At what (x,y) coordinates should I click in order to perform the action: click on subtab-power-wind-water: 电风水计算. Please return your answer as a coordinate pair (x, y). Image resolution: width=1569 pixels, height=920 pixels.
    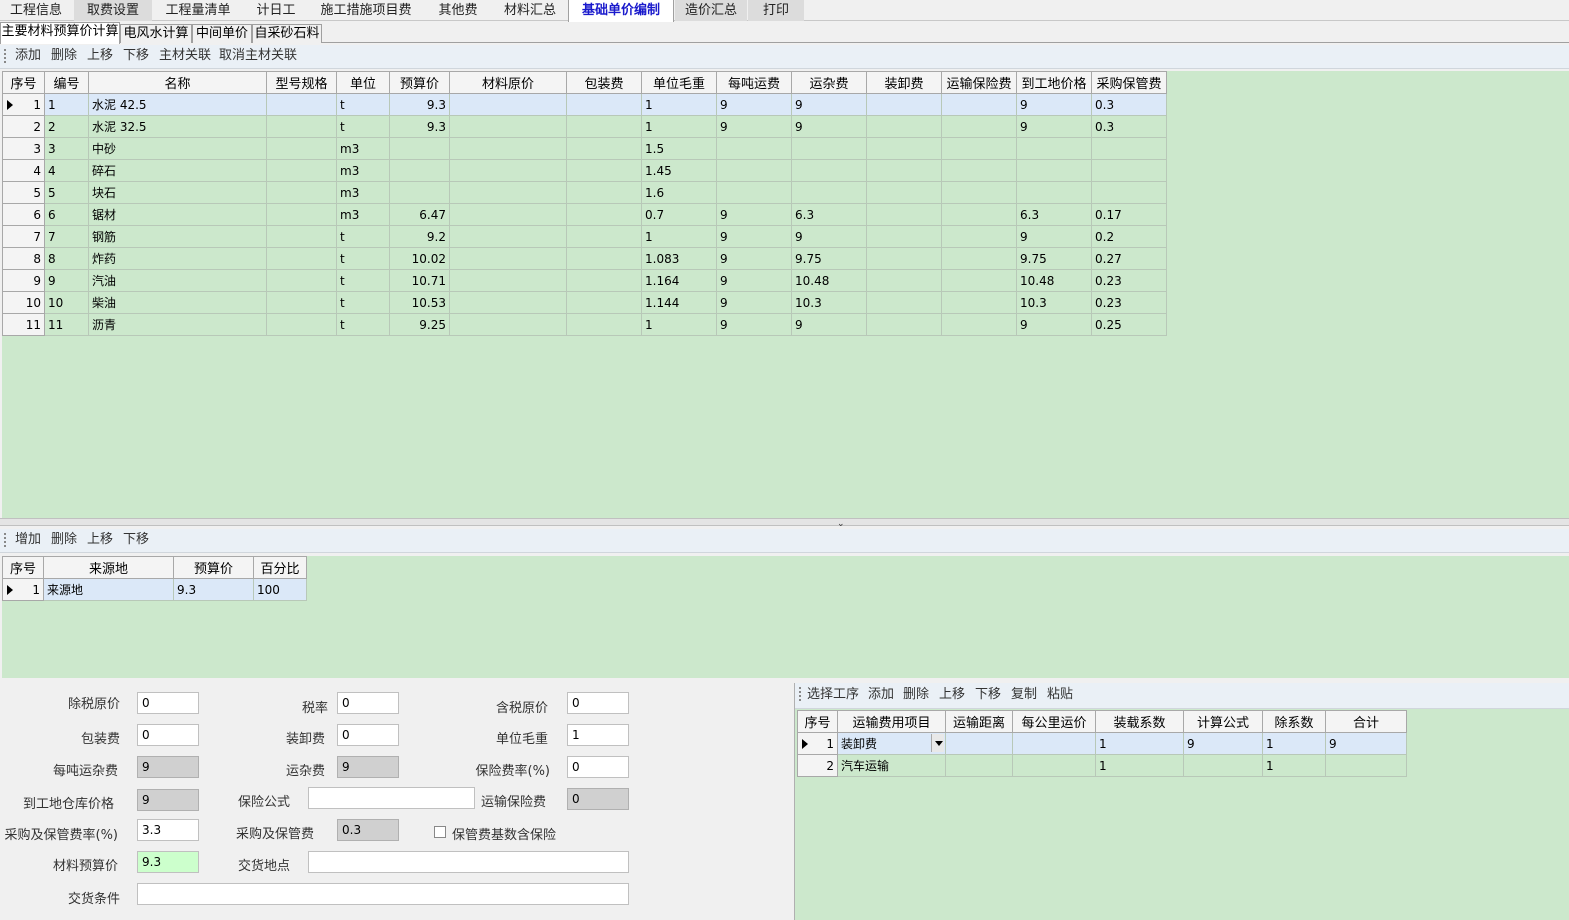
    Looking at the image, I should click on (156, 33).